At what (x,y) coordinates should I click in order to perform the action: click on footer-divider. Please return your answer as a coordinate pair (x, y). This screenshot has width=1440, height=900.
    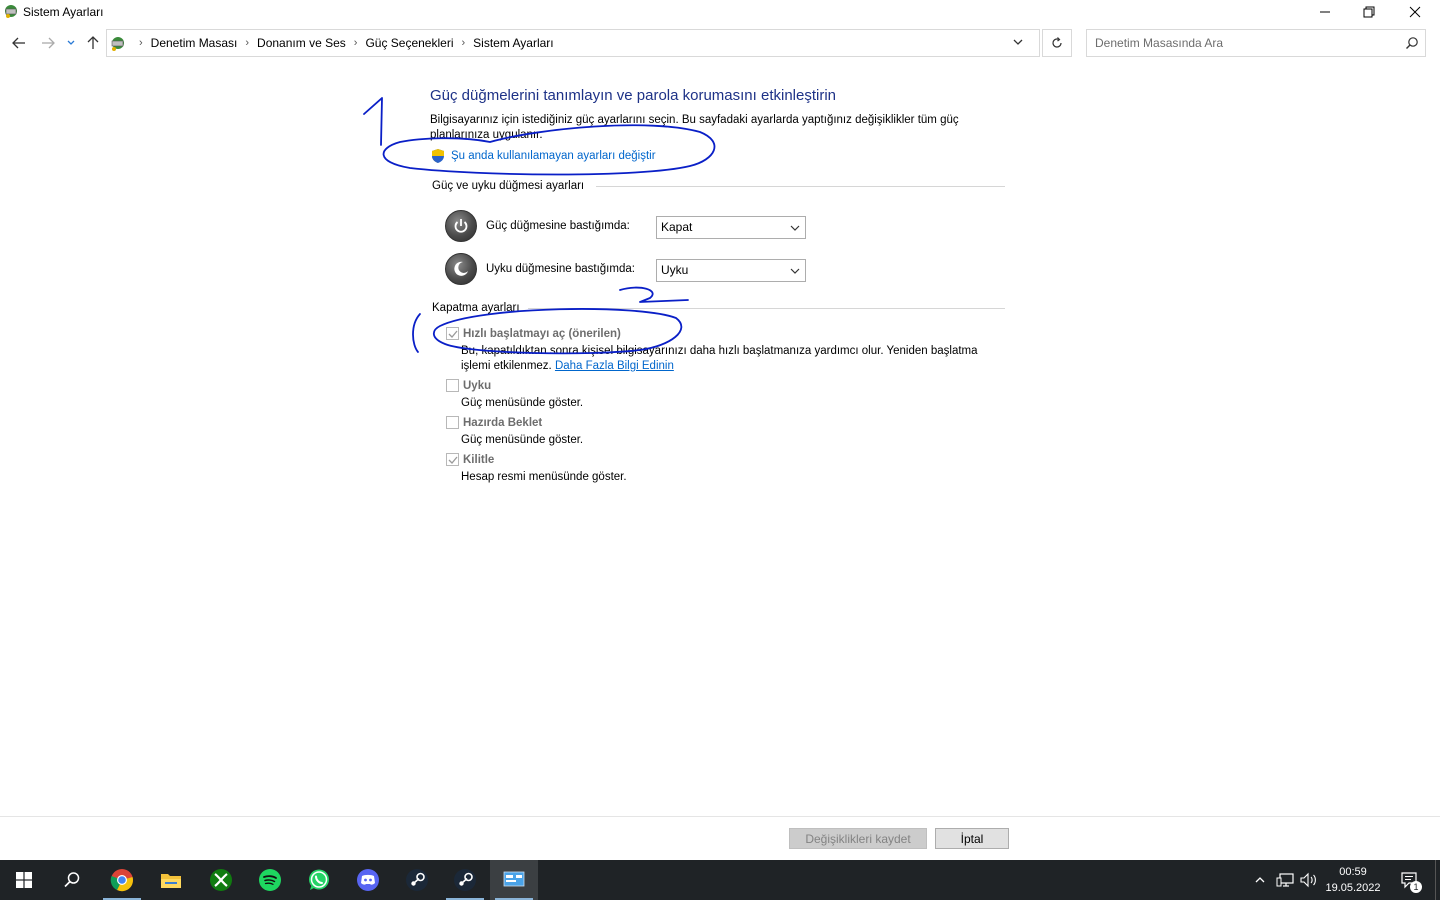
    Looking at the image, I should click on (720, 816).